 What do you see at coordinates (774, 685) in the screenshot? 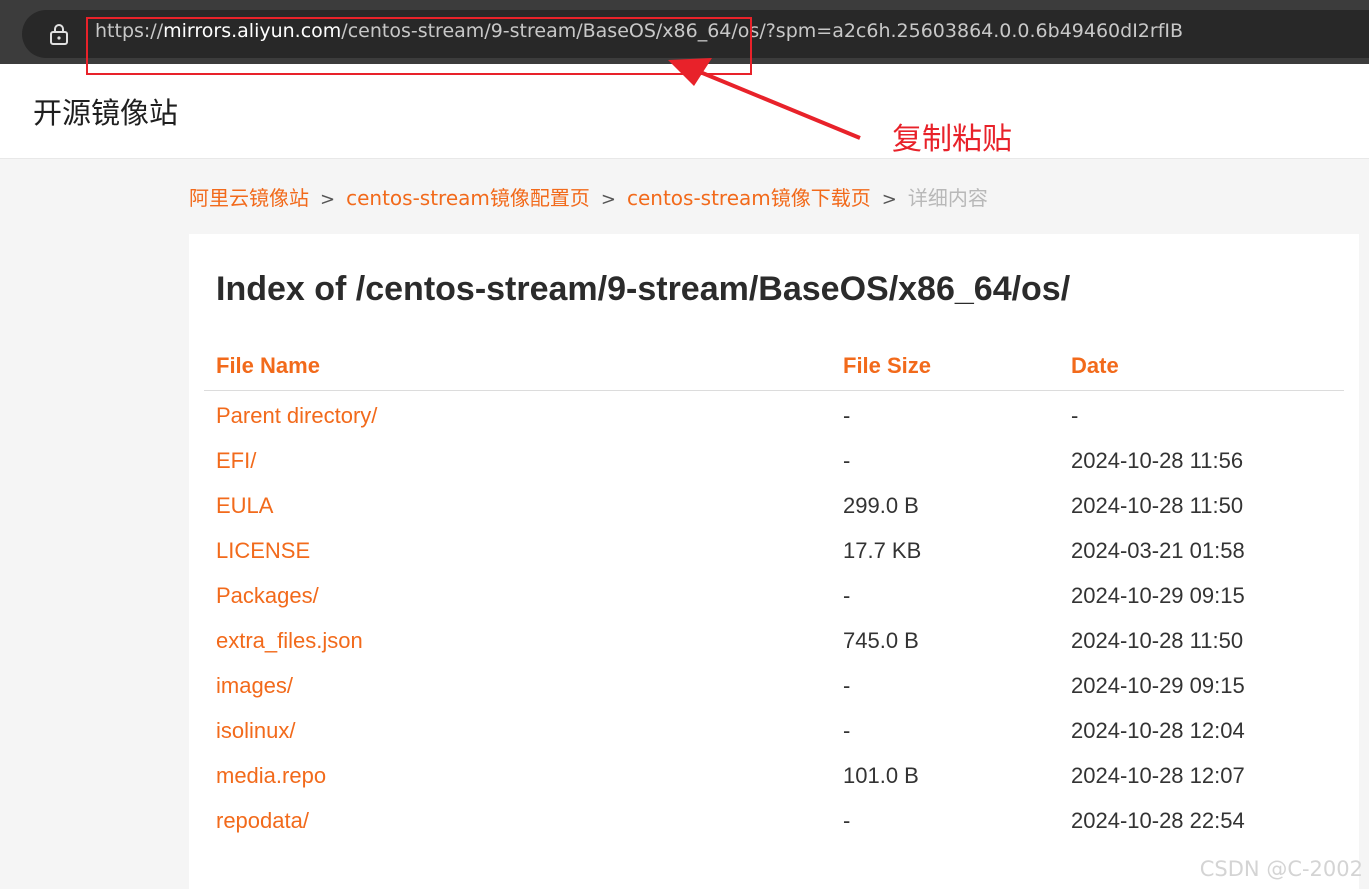
I see `table-row: images/ - 2024-10-29 09:15` at bounding box center [774, 685].